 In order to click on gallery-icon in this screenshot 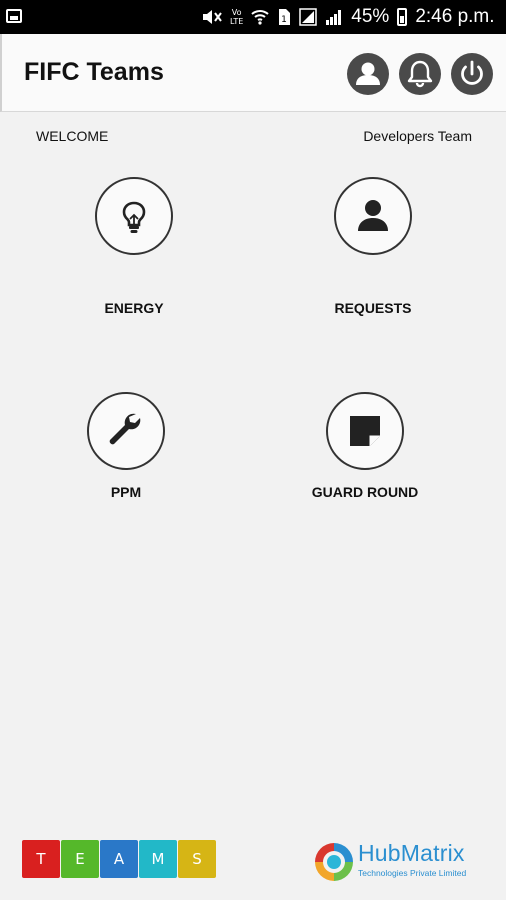, I will do `click(14, 16)`.